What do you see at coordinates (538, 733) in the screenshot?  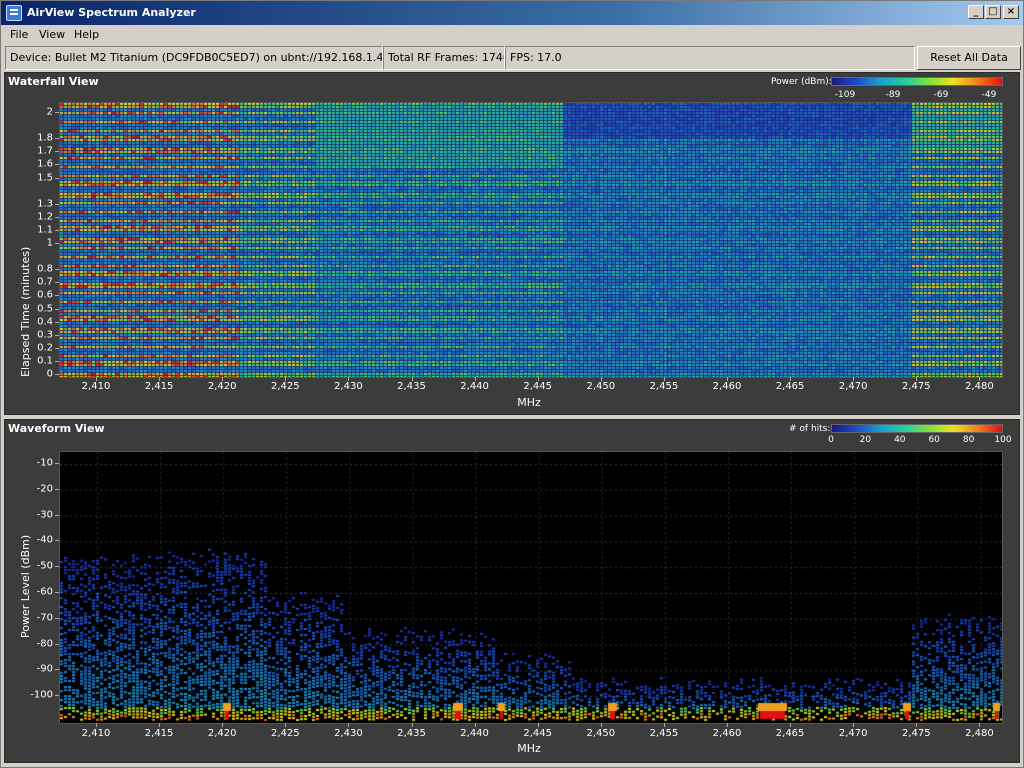 I see `waveform-x-tick-label: 2,445` at bounding box center [538, 733].